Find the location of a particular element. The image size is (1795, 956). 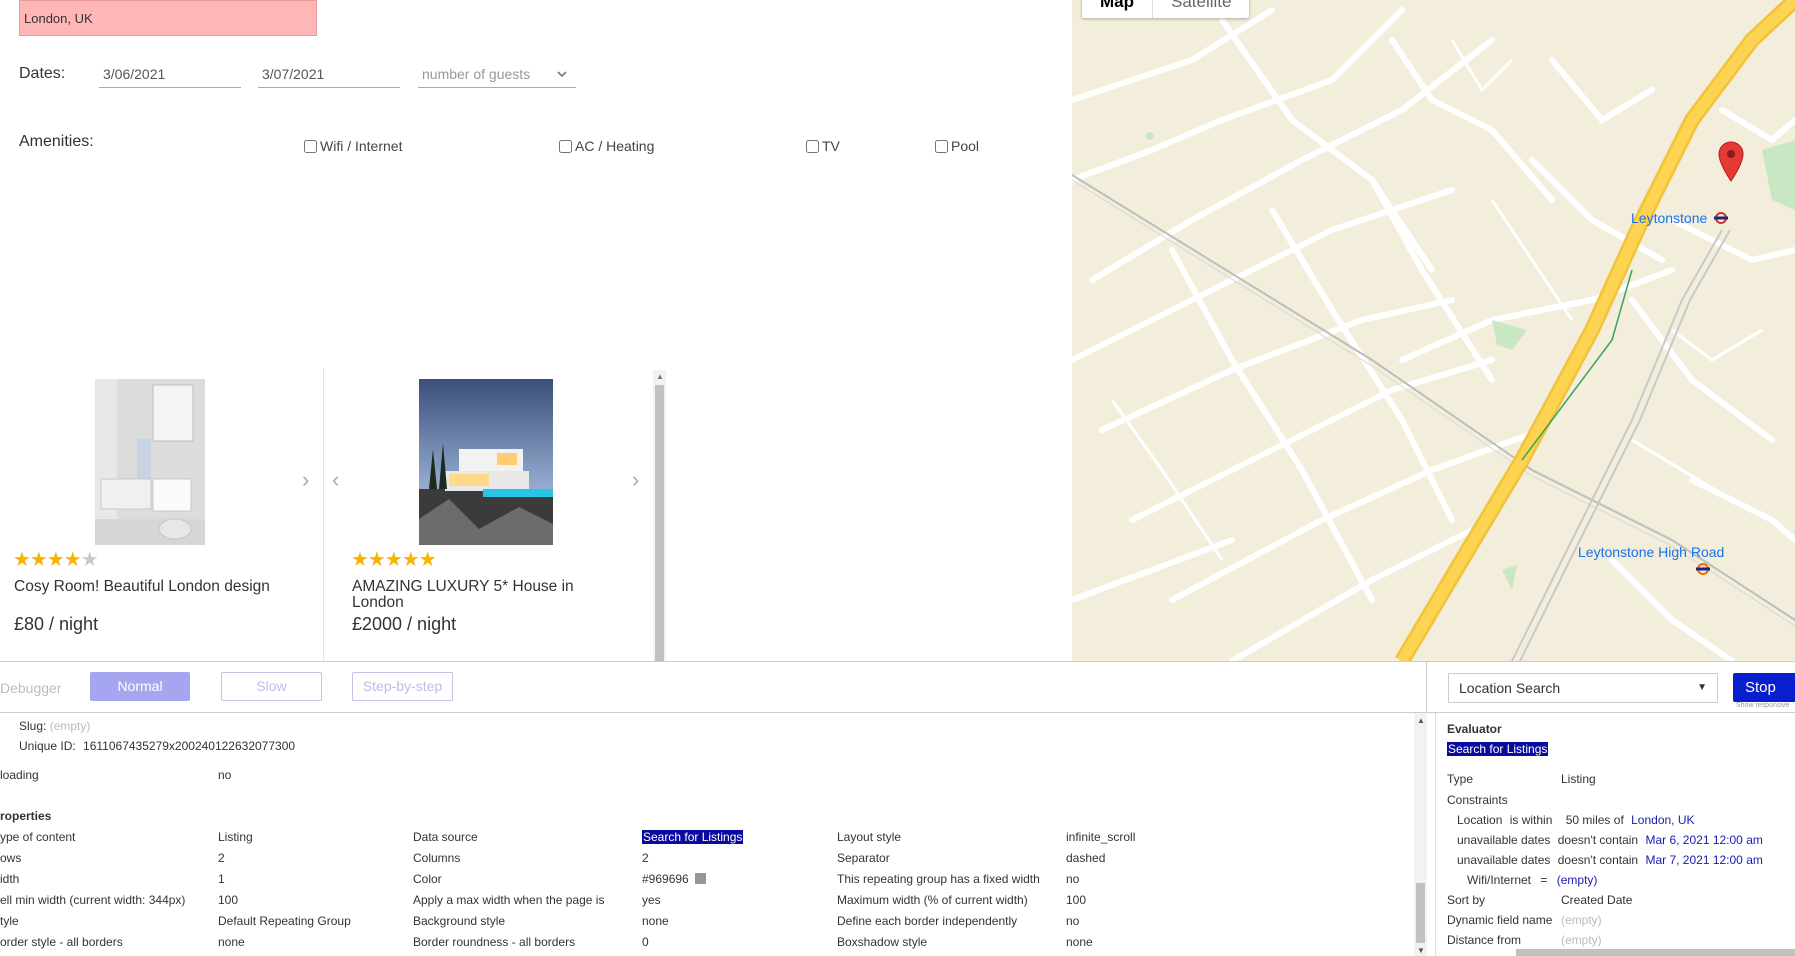

prop-value: Default Repeating Group is located at coordinates (284, 921).